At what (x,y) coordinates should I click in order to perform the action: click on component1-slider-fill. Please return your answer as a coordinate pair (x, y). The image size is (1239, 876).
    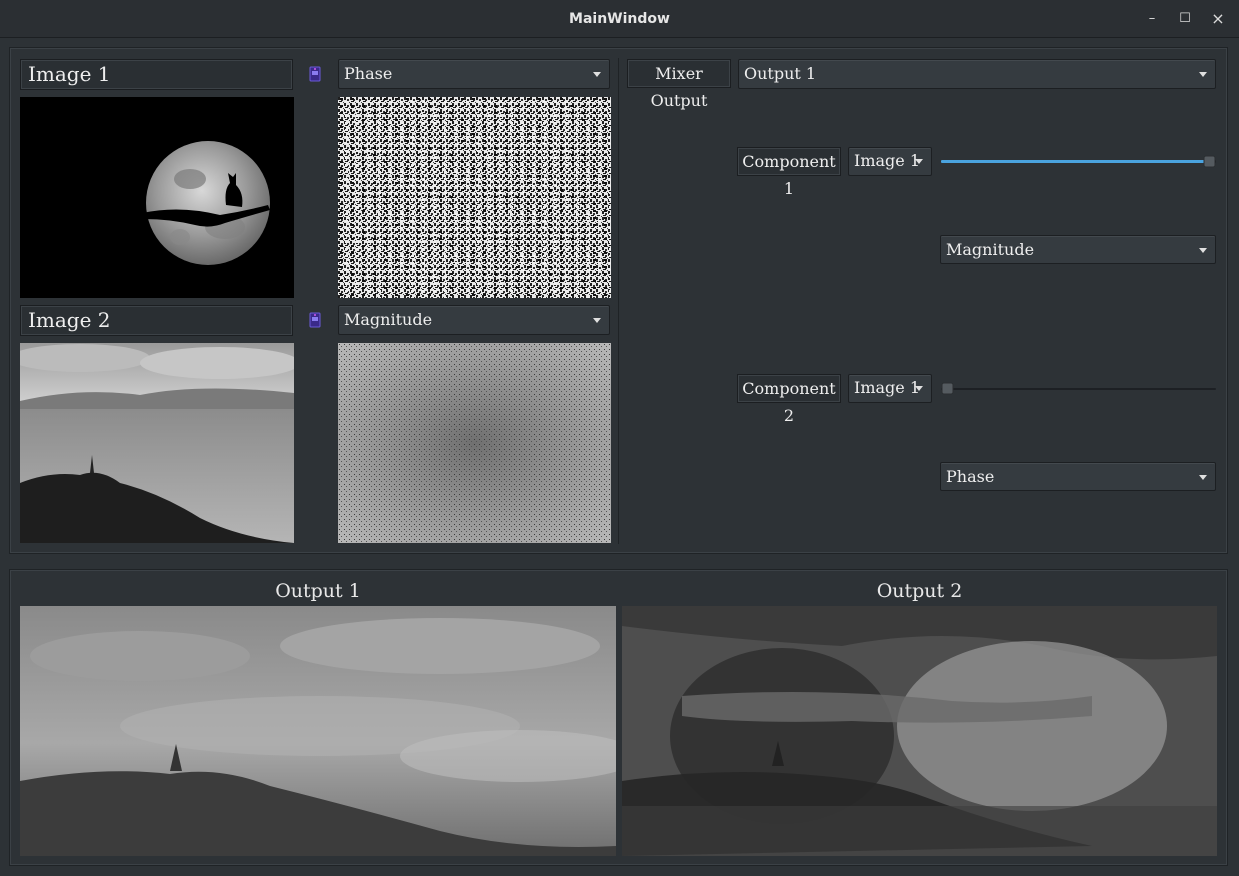
    Looking at the image, I should click on (1074, 161).